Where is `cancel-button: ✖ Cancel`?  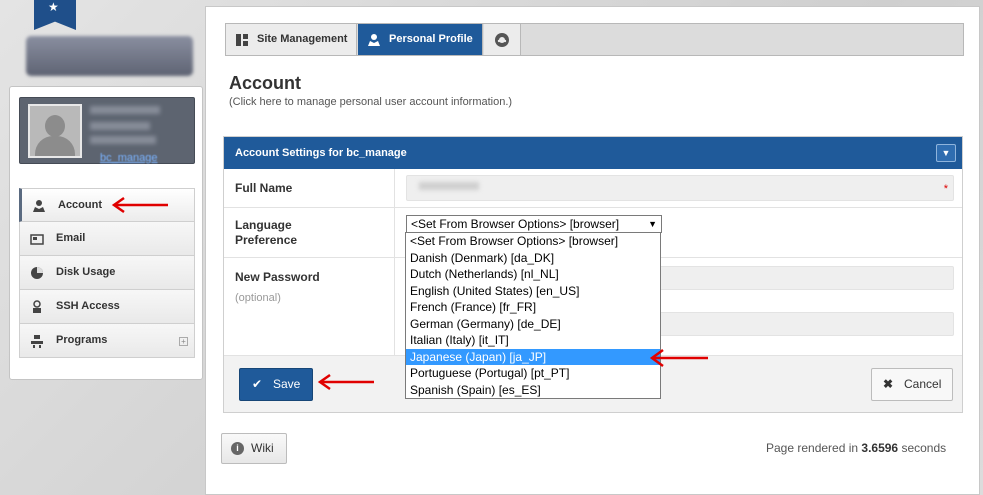
cancel-button: ✖ Cancel is located at coordinates (912, 384).